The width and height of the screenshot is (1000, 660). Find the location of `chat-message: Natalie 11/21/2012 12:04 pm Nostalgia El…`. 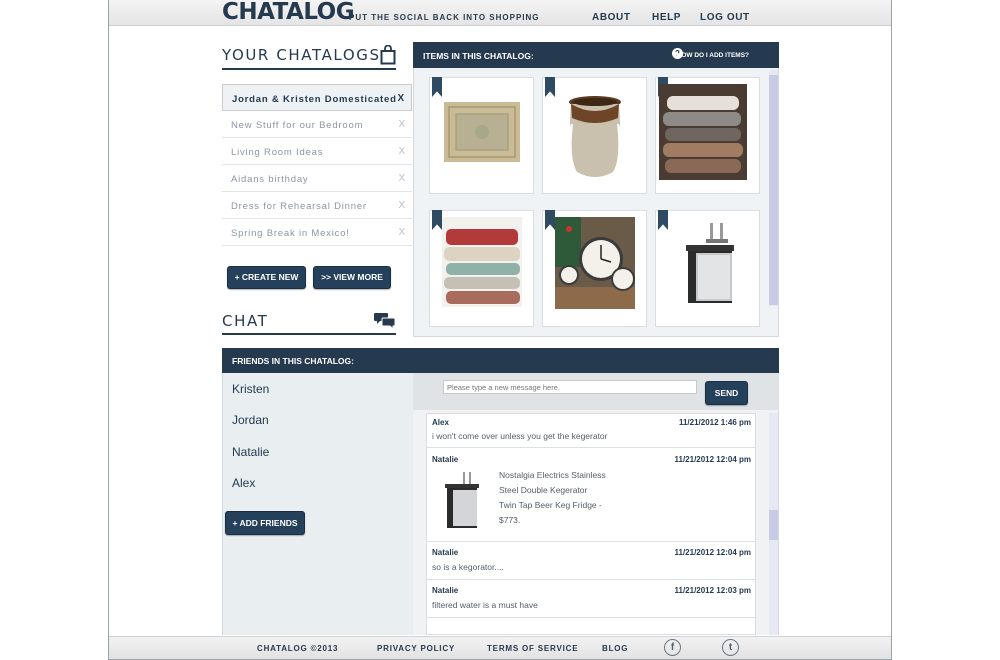

chat-message: Natalie 11/21/2012 12:04 pm Nostalgia El… is located at coordinates (591, 495).